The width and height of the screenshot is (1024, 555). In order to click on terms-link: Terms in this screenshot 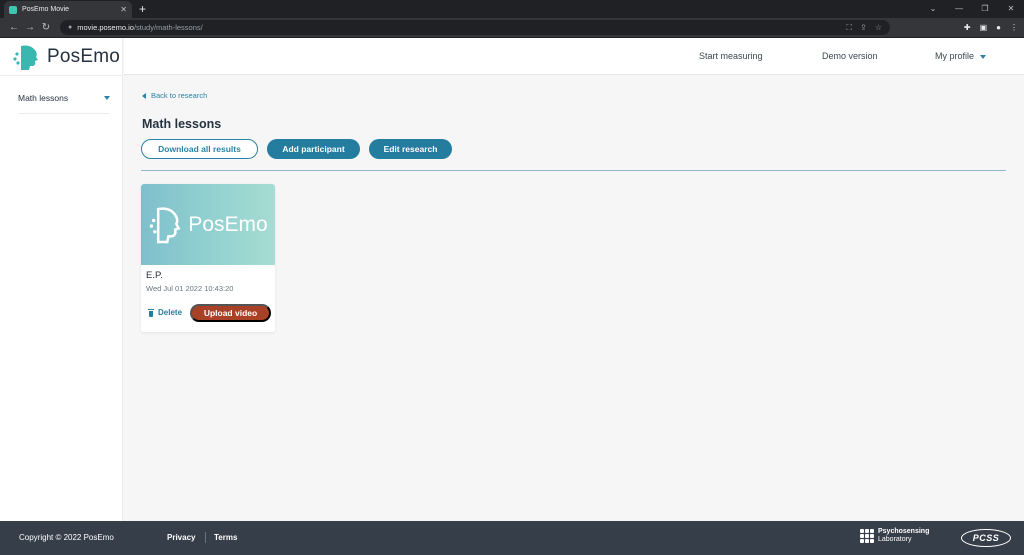, I will do `click(225, 537)`.